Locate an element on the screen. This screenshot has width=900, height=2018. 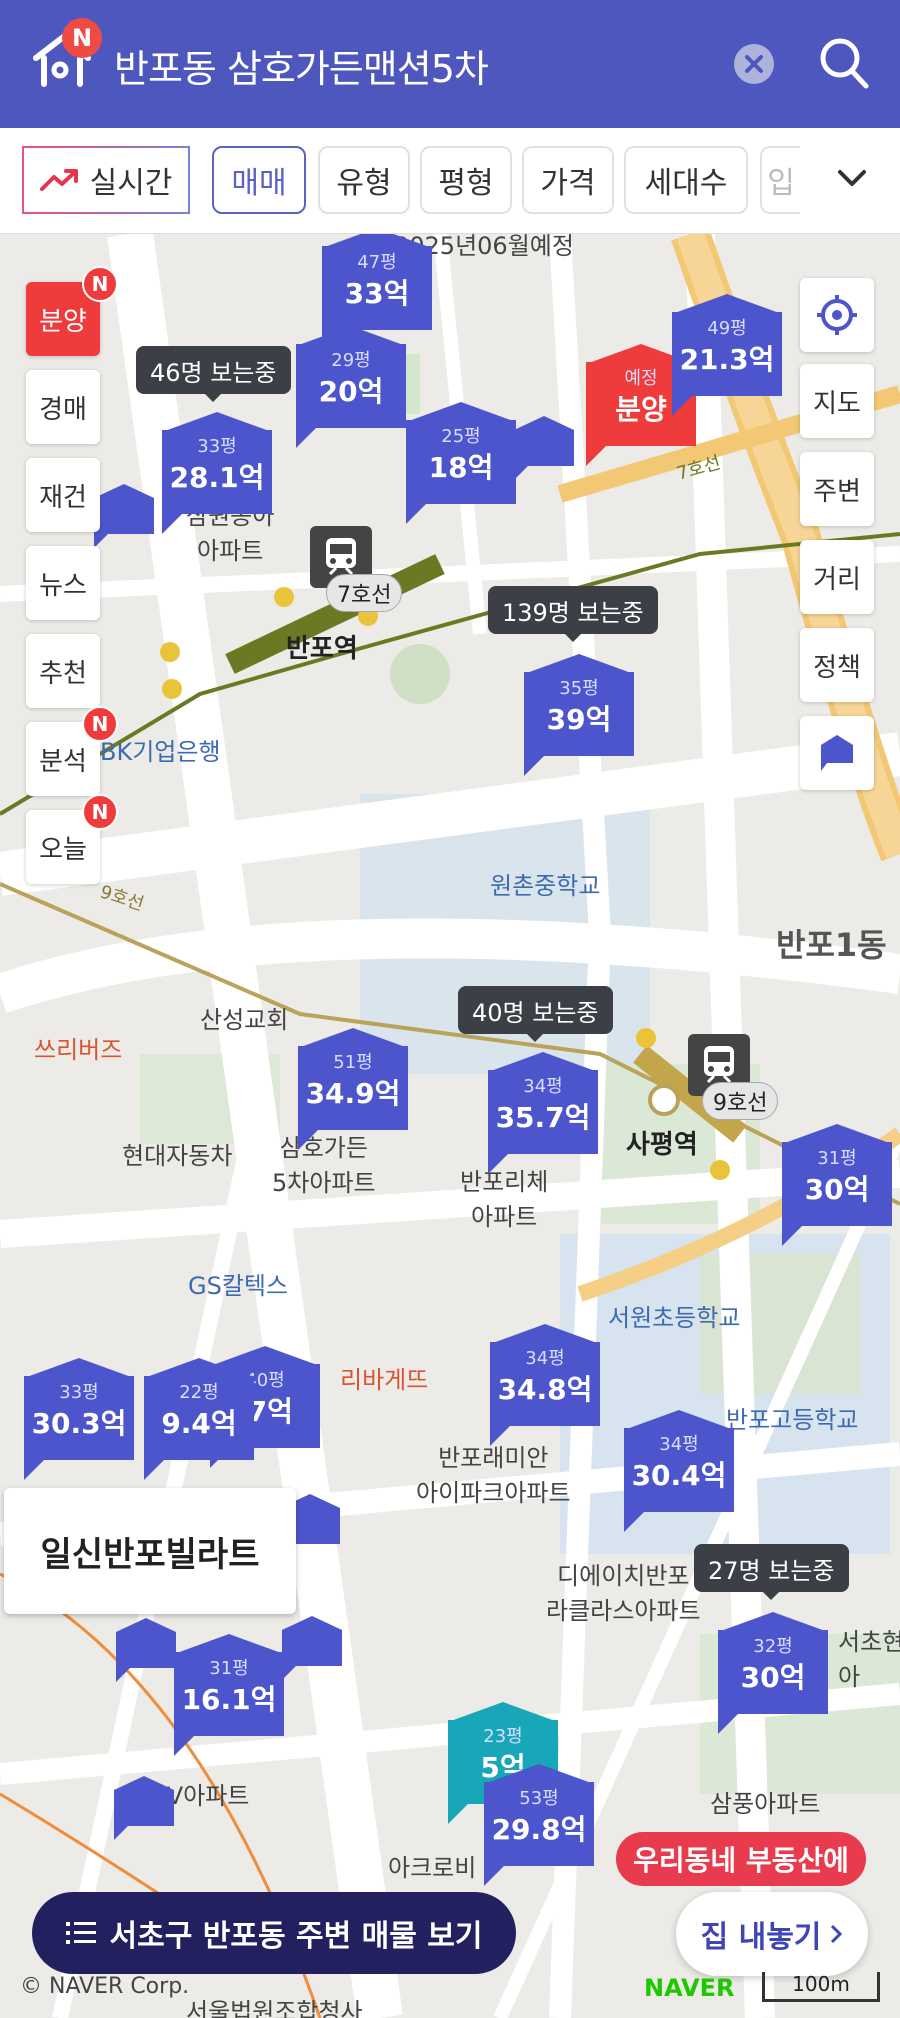
price-marker: 53평 29.8억 is located at coordinates (539, 1825).